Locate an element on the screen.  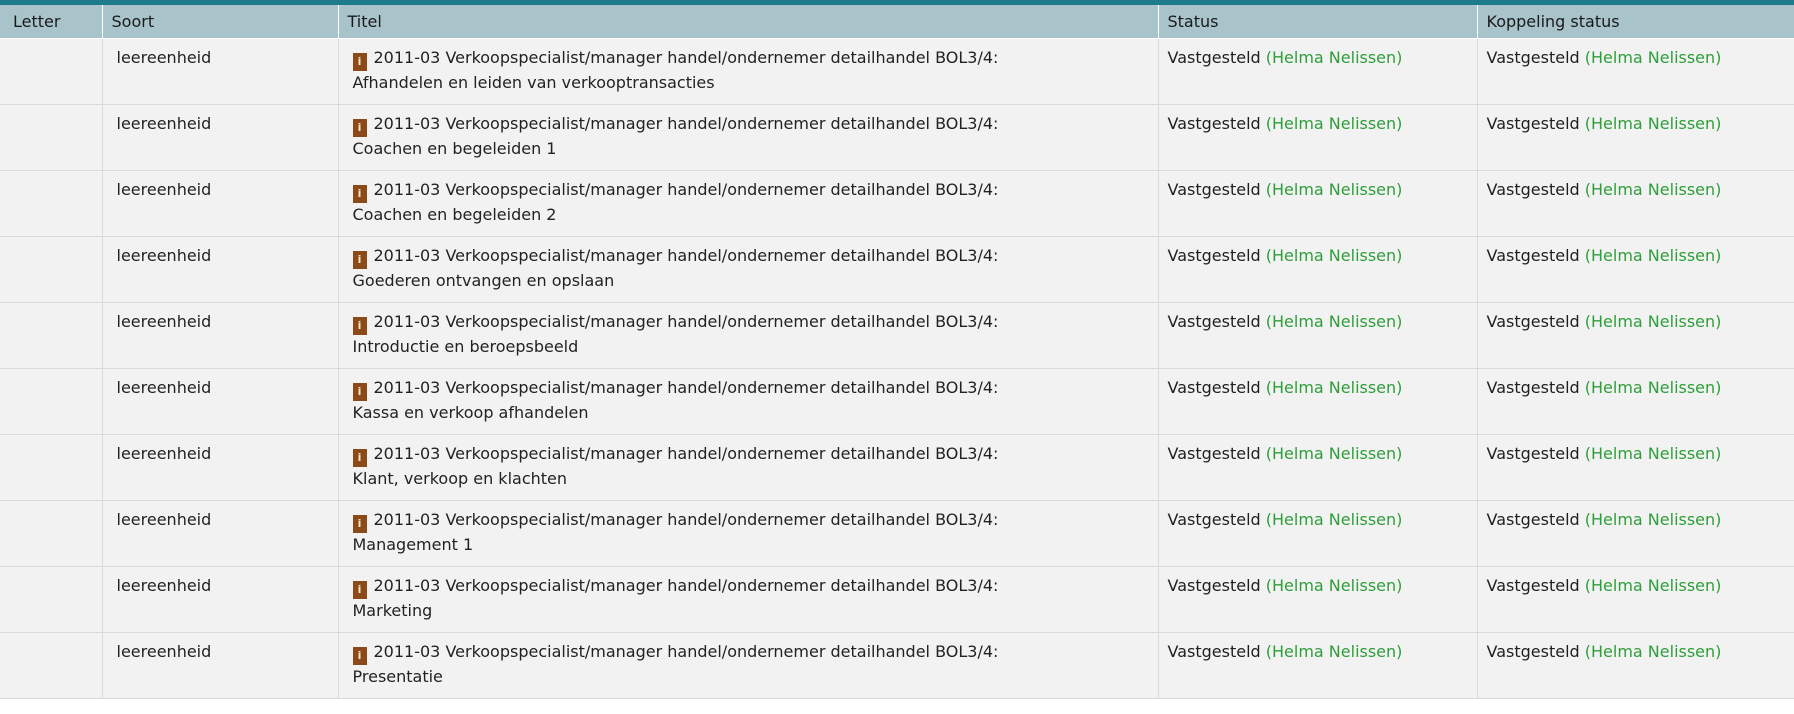
titel-line-2: Coachen en begeleiden 1 is located at coordinates (454, 148).